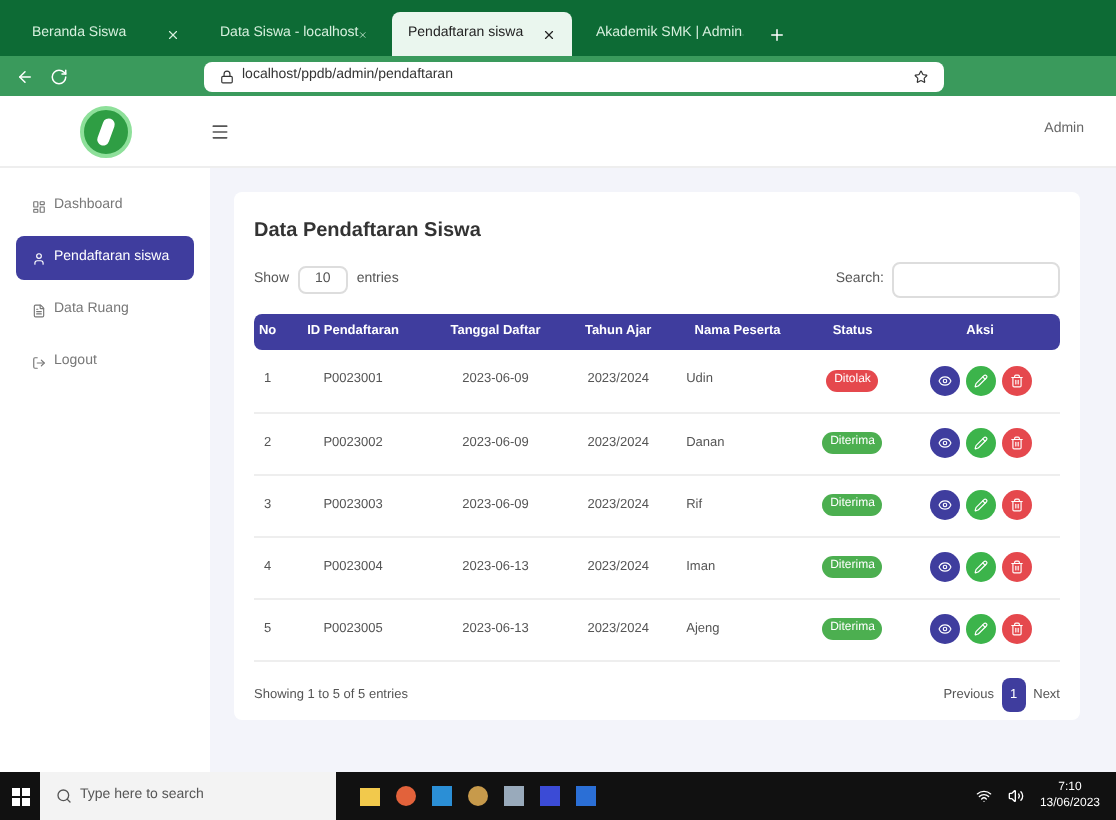 This screenshot has height=820, width=1116. Describe the element at coordinates (25, 76) in the screenshot. I see `back-icon` at that location.